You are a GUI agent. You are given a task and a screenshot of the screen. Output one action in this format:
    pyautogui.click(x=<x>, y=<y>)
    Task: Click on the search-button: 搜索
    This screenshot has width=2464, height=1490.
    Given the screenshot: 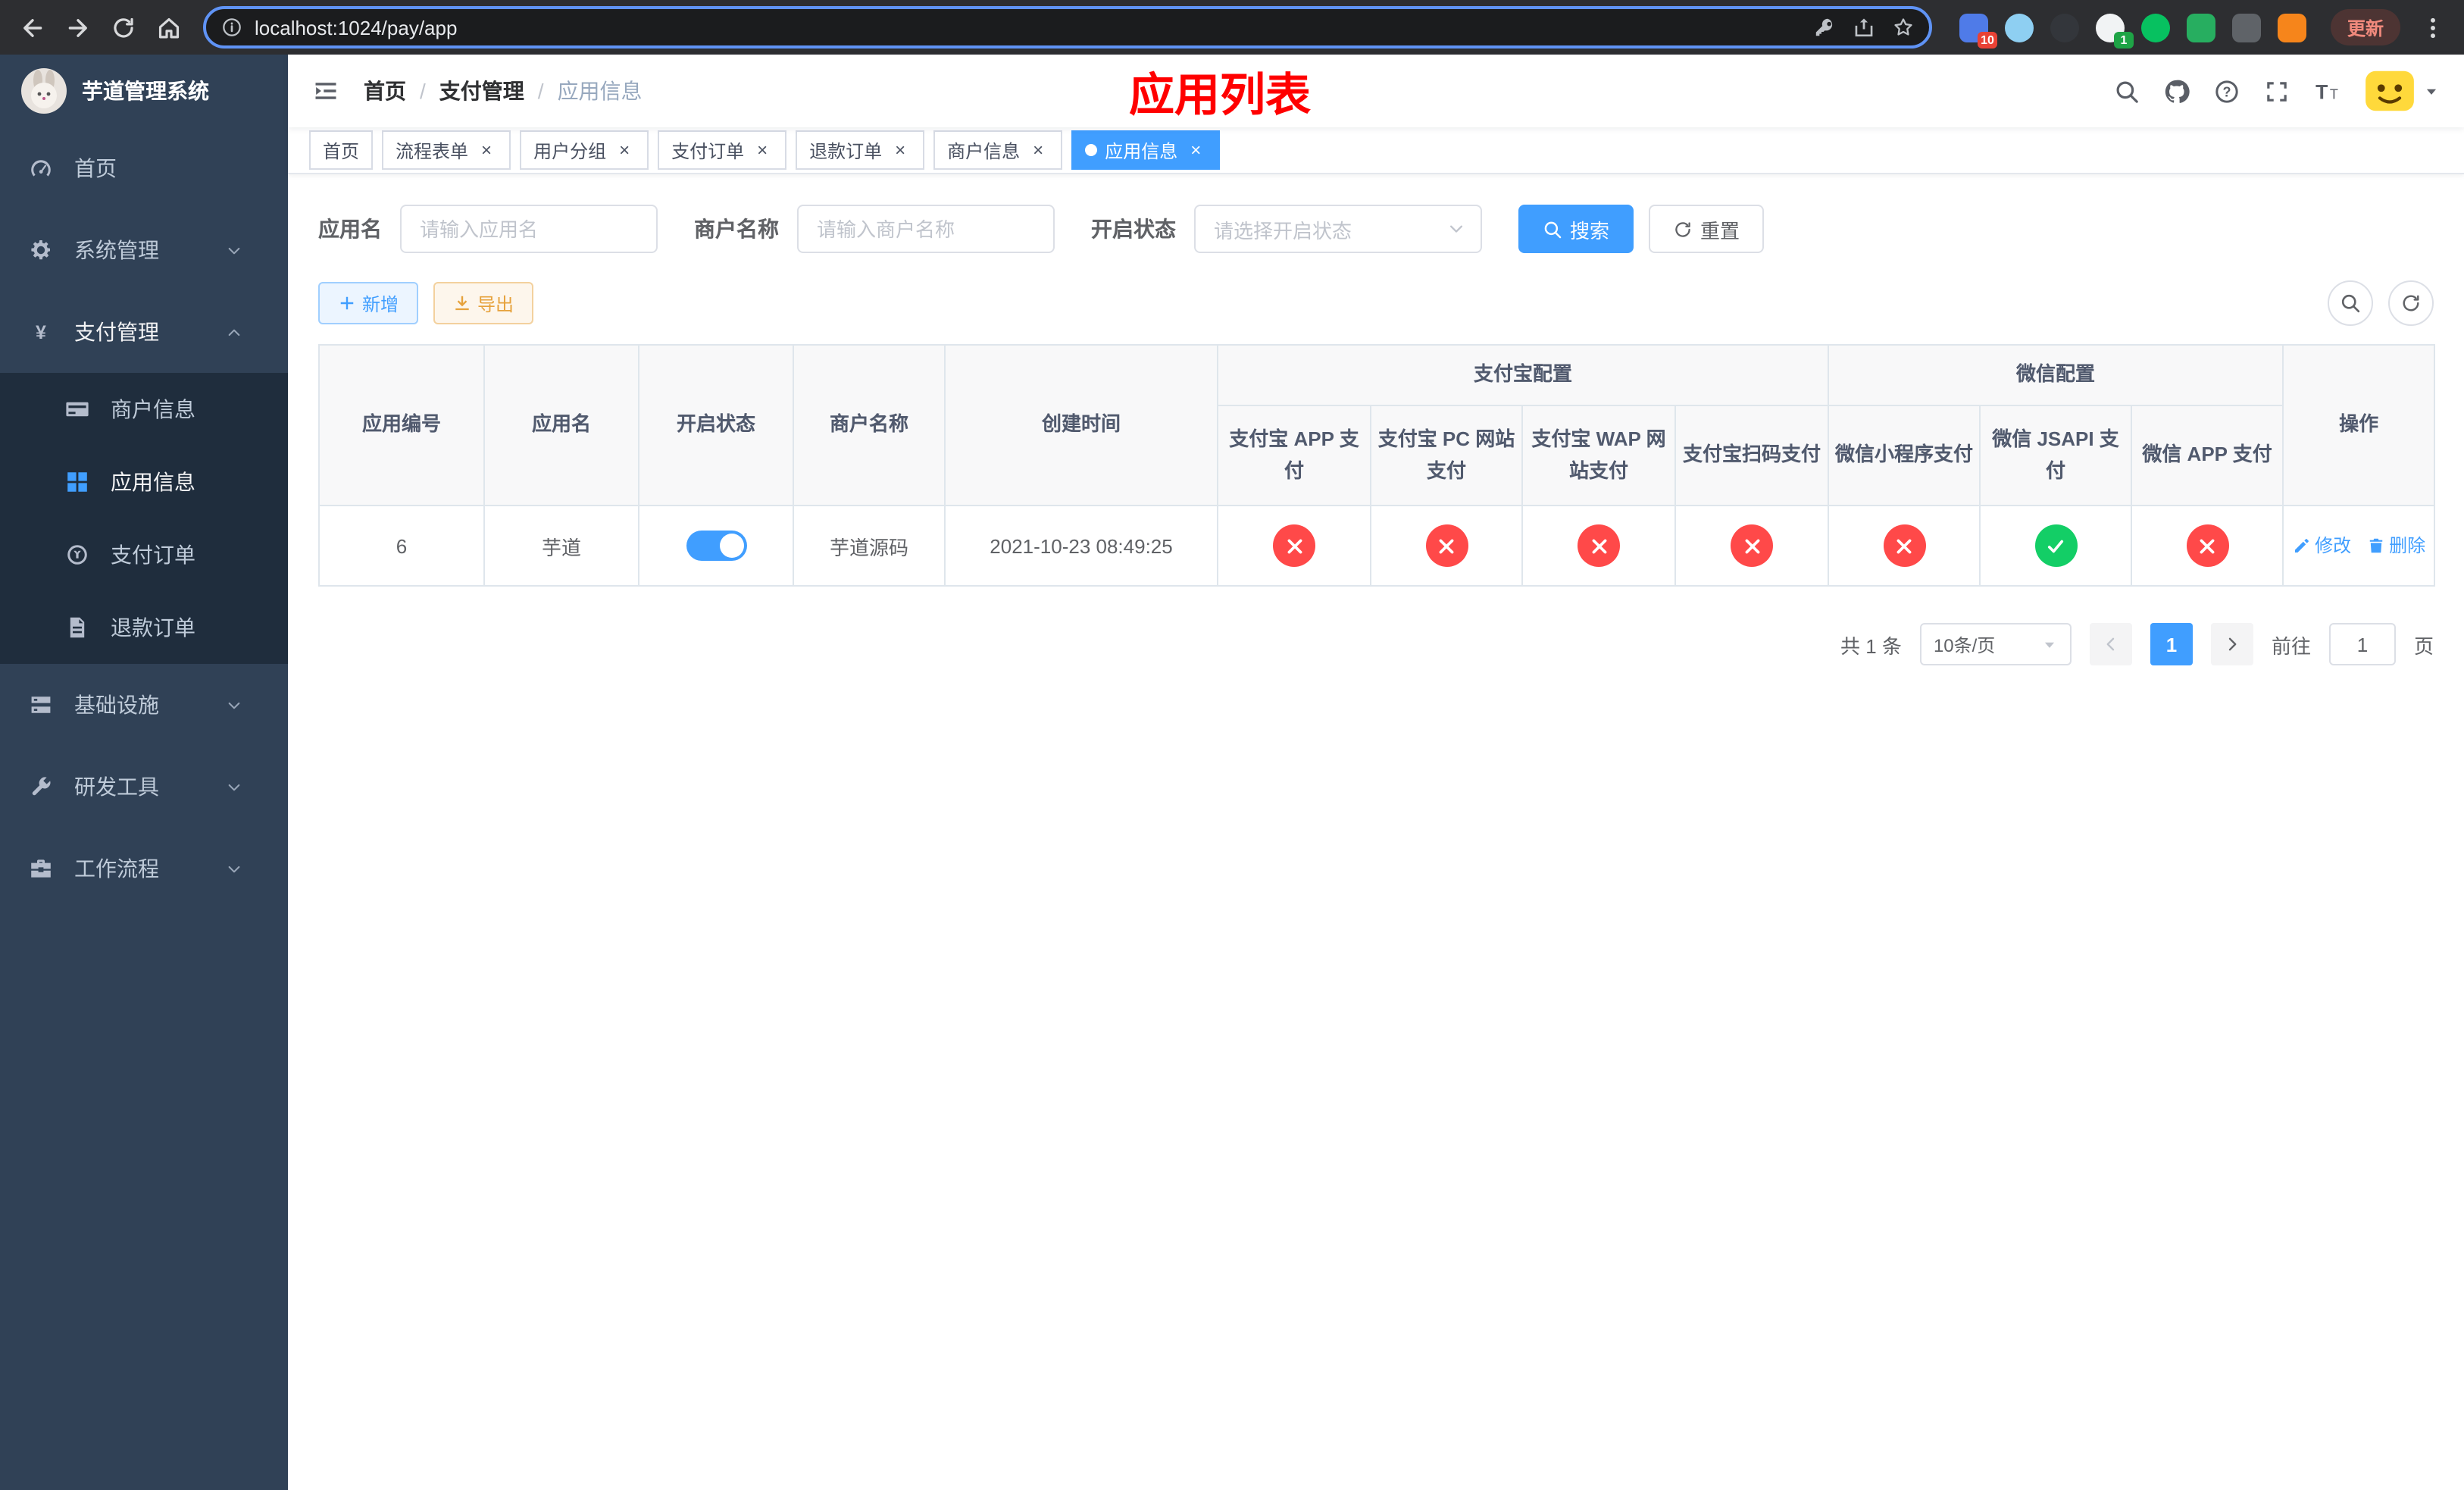 What is the action you would take?
    pyautogui.click(x=1576, y=229)
    